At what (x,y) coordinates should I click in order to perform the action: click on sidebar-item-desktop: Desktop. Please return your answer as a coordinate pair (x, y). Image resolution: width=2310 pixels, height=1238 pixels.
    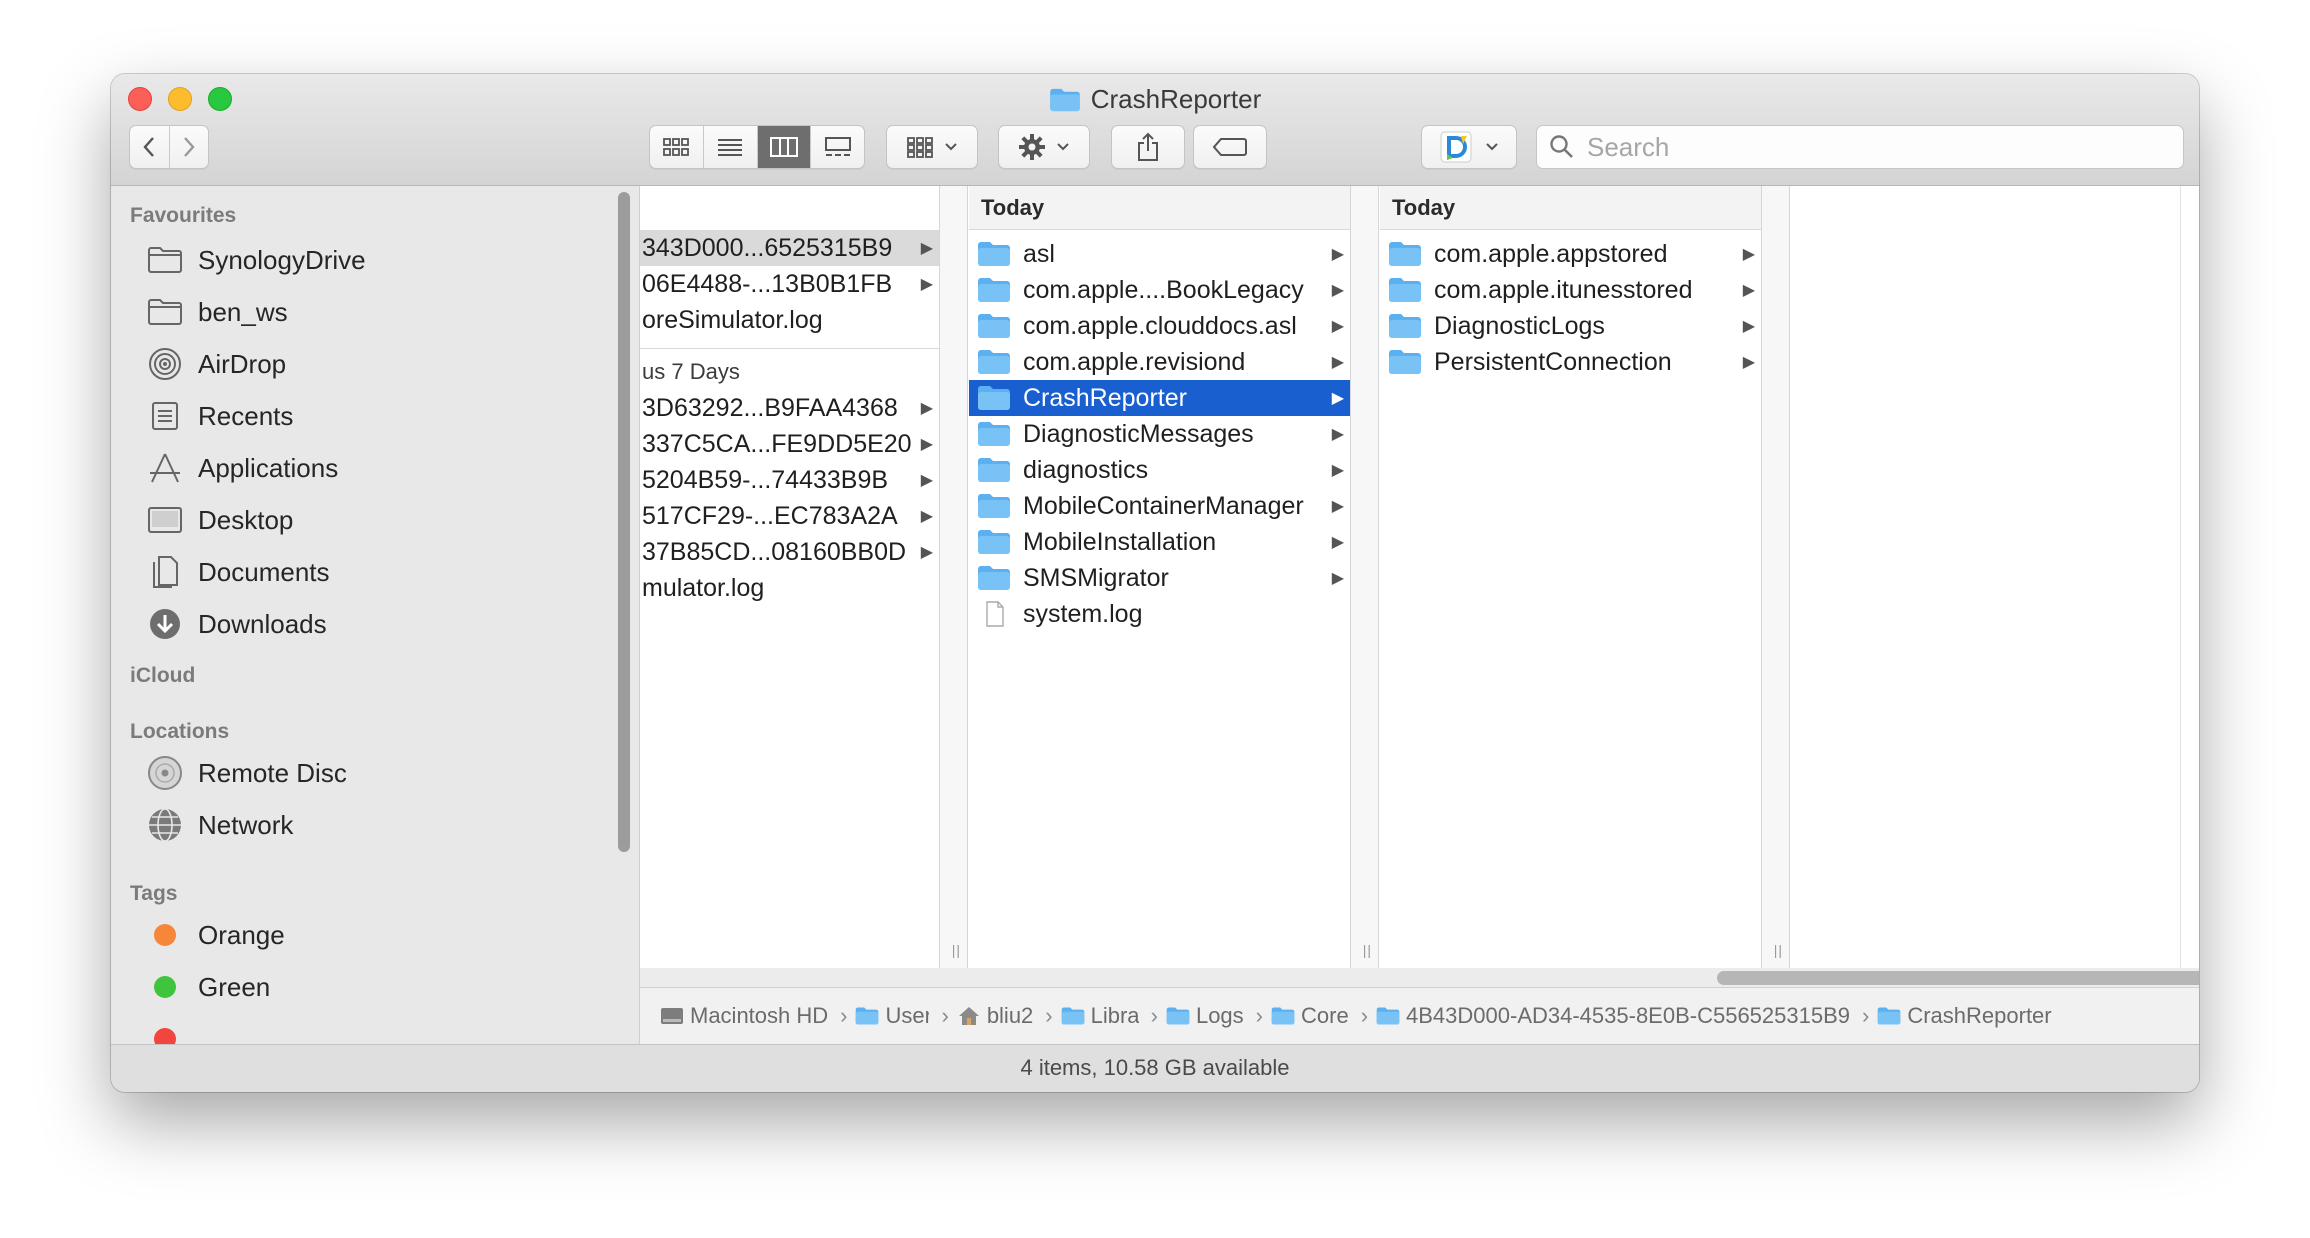
    Looking at the image, I should click on (219, 520).